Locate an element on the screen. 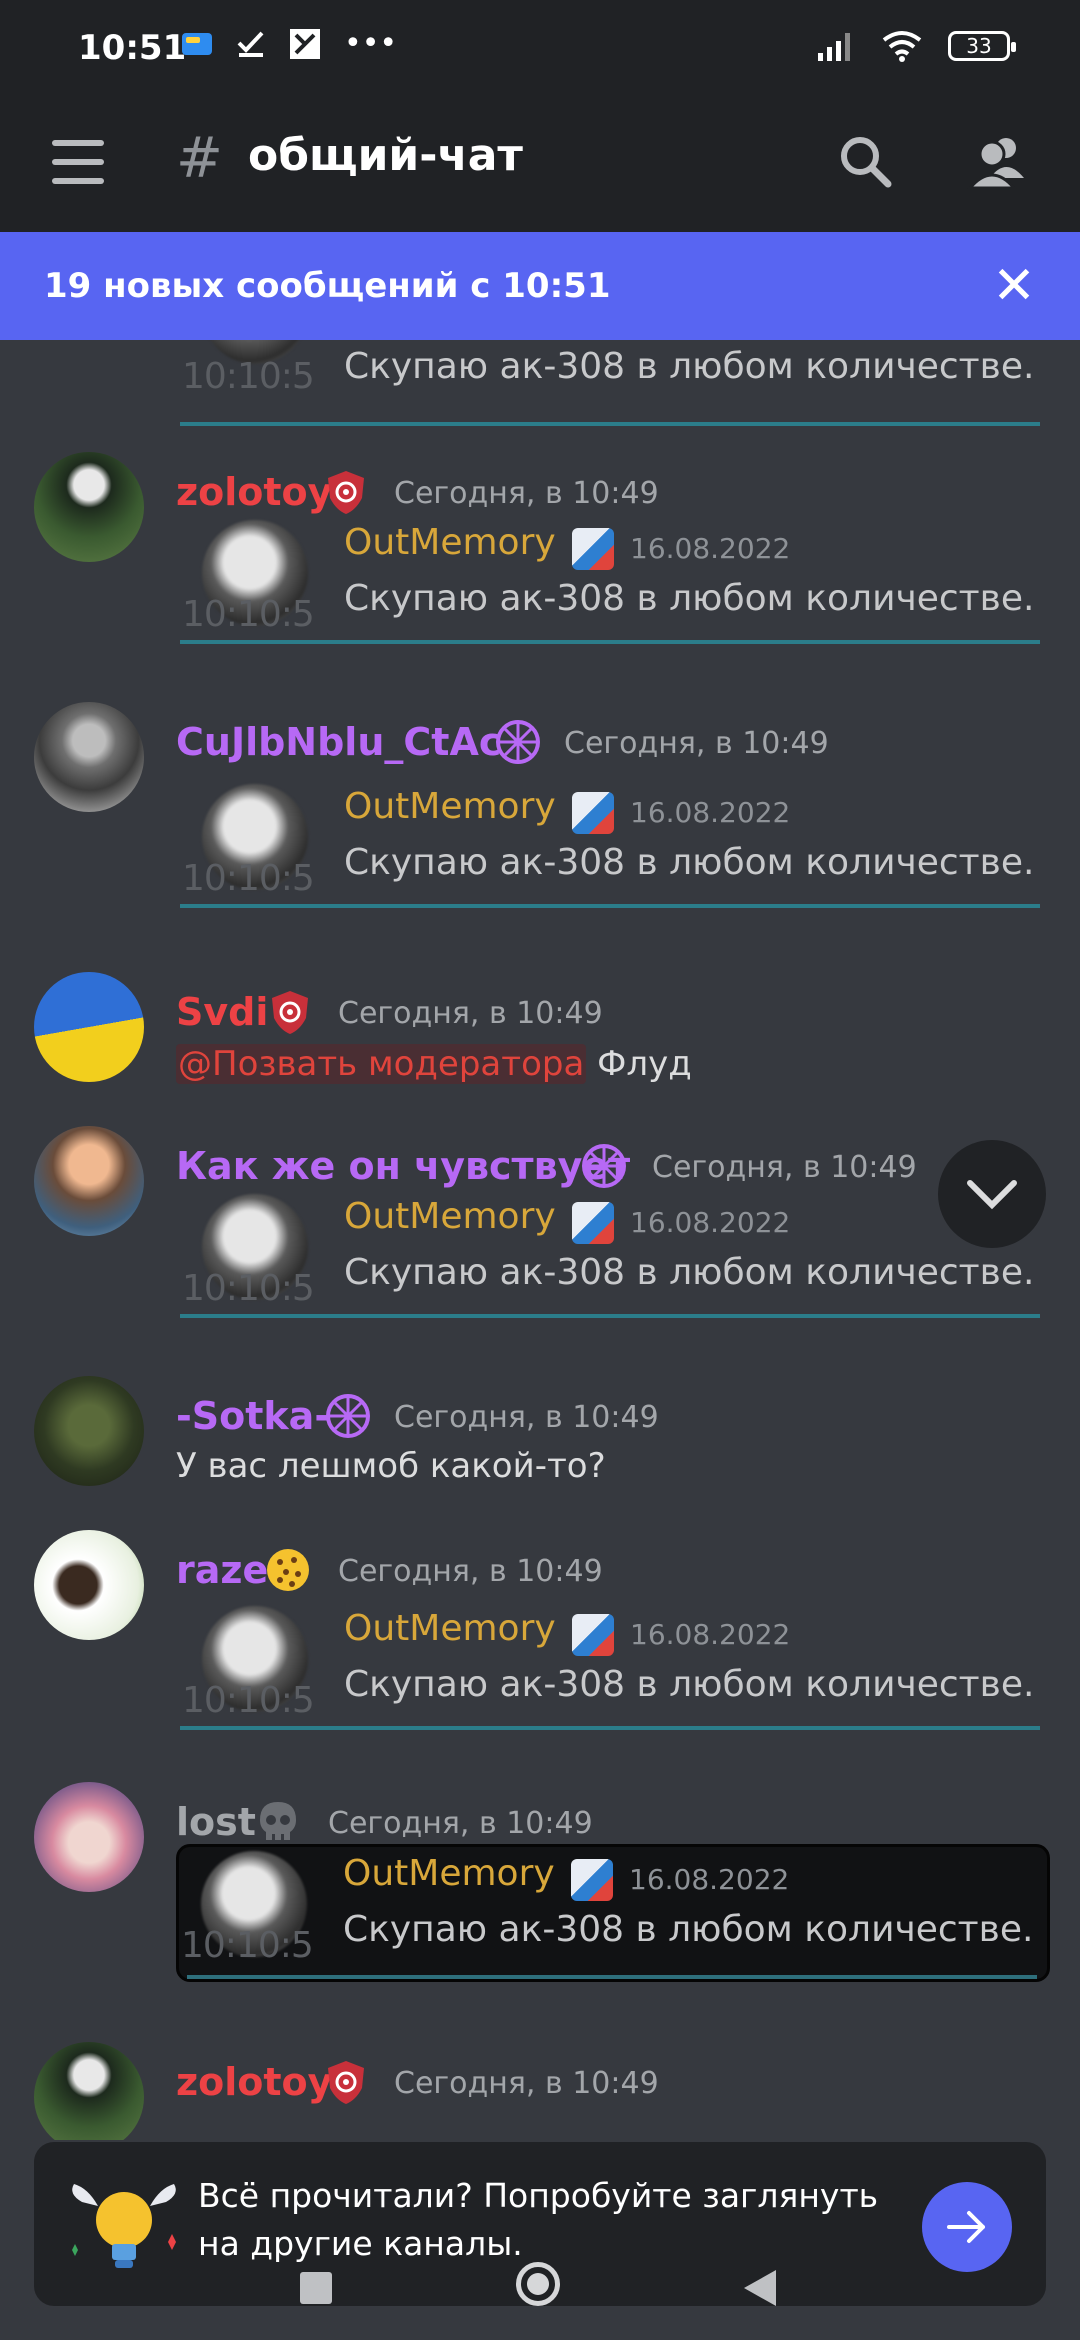 The image size is (1080, 2340). username: Svdi is located at coordinates (222, 1012).